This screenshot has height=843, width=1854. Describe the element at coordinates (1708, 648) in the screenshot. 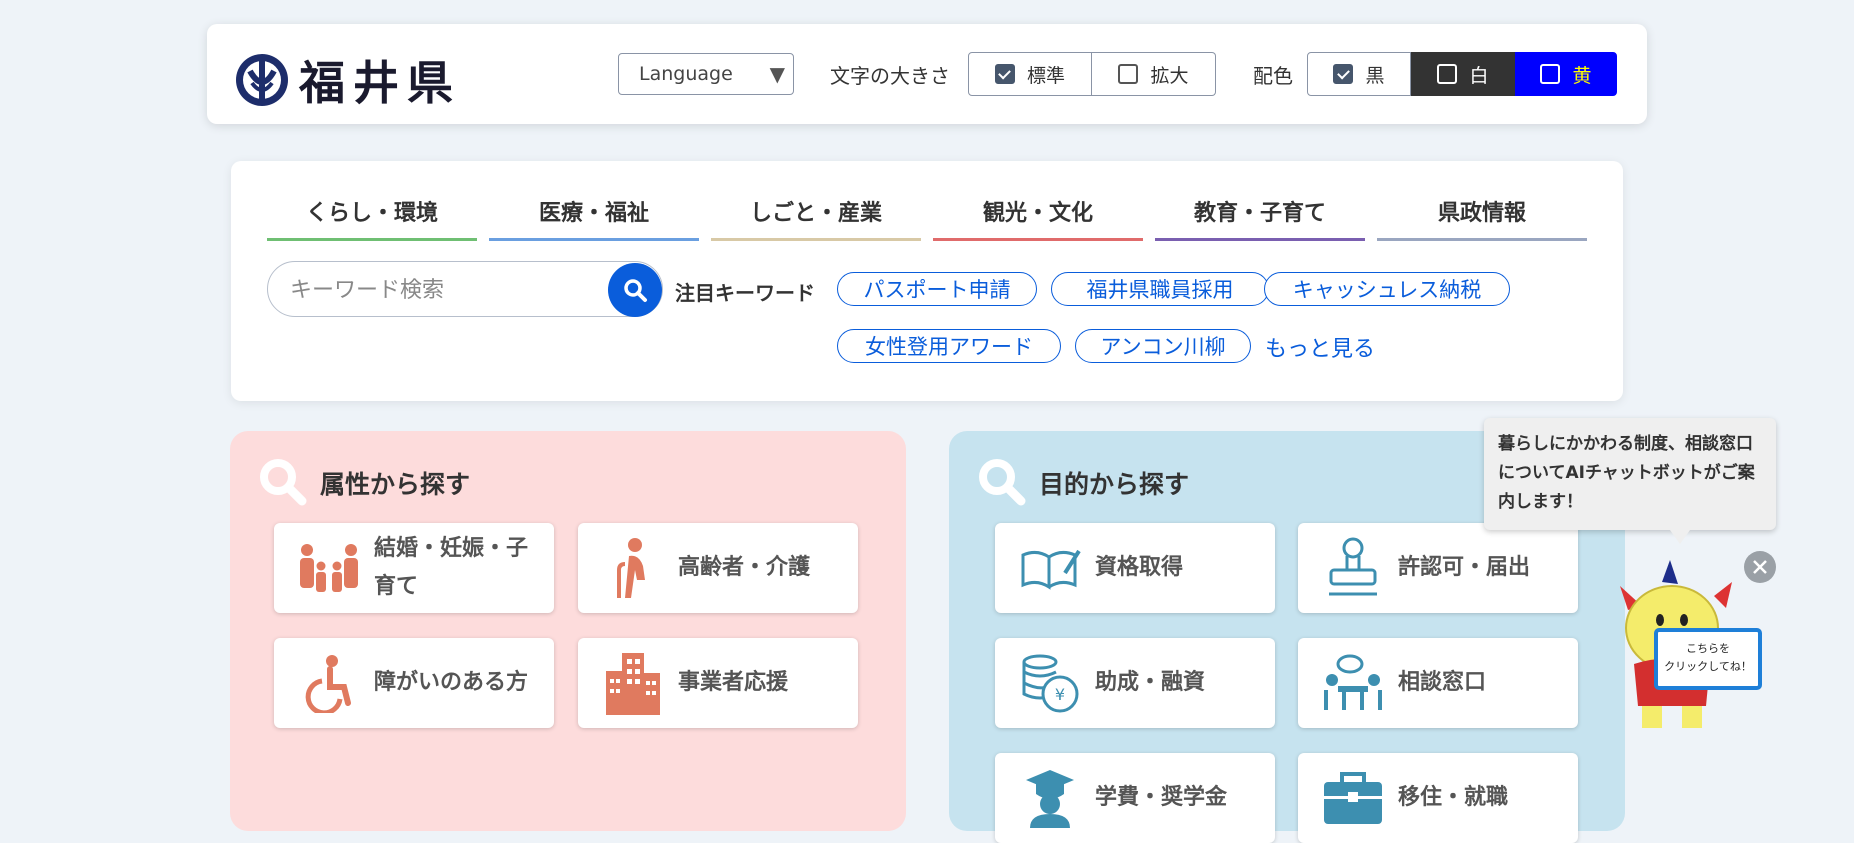

I see `svg-text: こちらを` at that location.